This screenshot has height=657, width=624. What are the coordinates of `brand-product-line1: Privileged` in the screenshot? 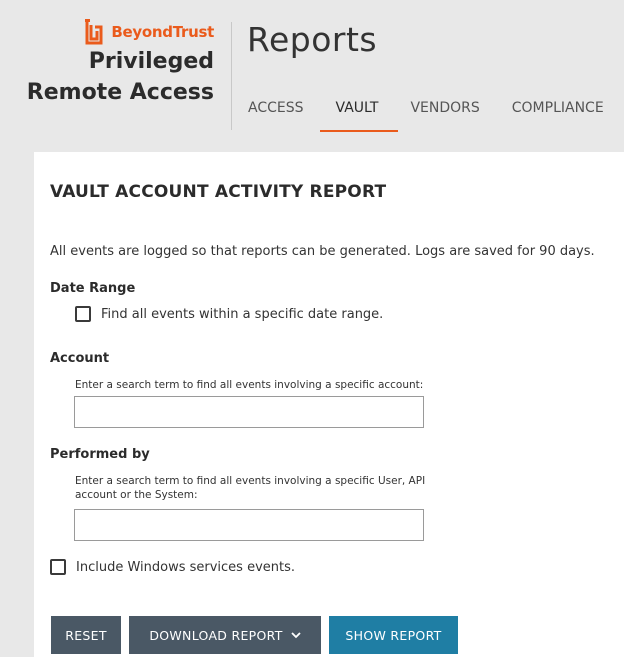 It's located at (151, 61).